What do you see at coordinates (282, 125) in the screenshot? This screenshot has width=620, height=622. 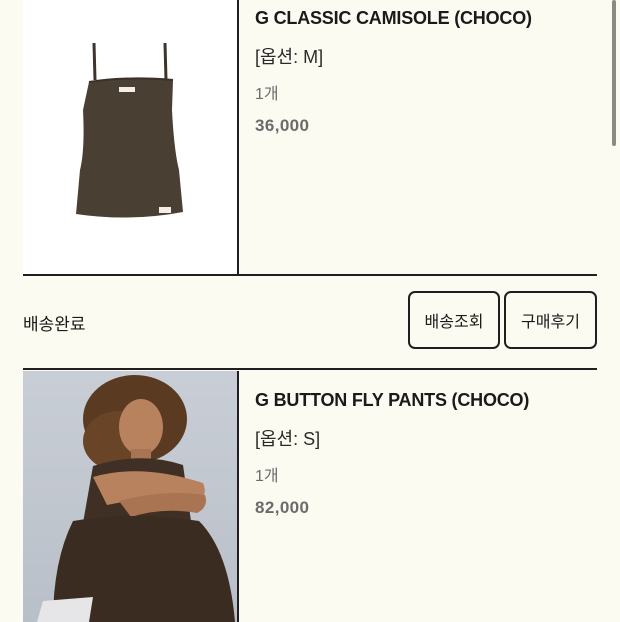 I see `product-price: 36,000` at bounding box center [282, 125].